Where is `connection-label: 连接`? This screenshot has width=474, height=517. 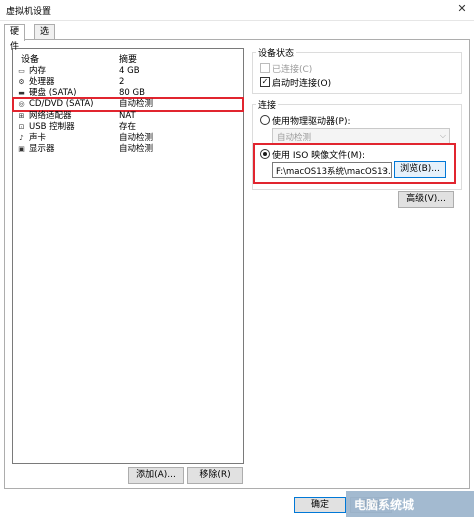
connection-label: 连接 is located at coordinates (267, 104).